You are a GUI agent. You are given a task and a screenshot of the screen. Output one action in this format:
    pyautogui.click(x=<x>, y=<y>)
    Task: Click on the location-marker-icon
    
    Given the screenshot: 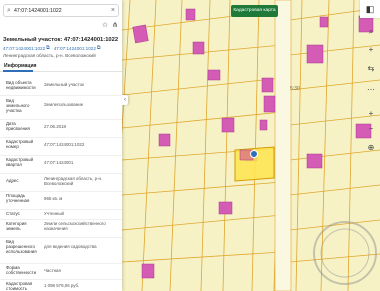 What is the action you would take?
    pyautogui.click(x=254, y=154)
    